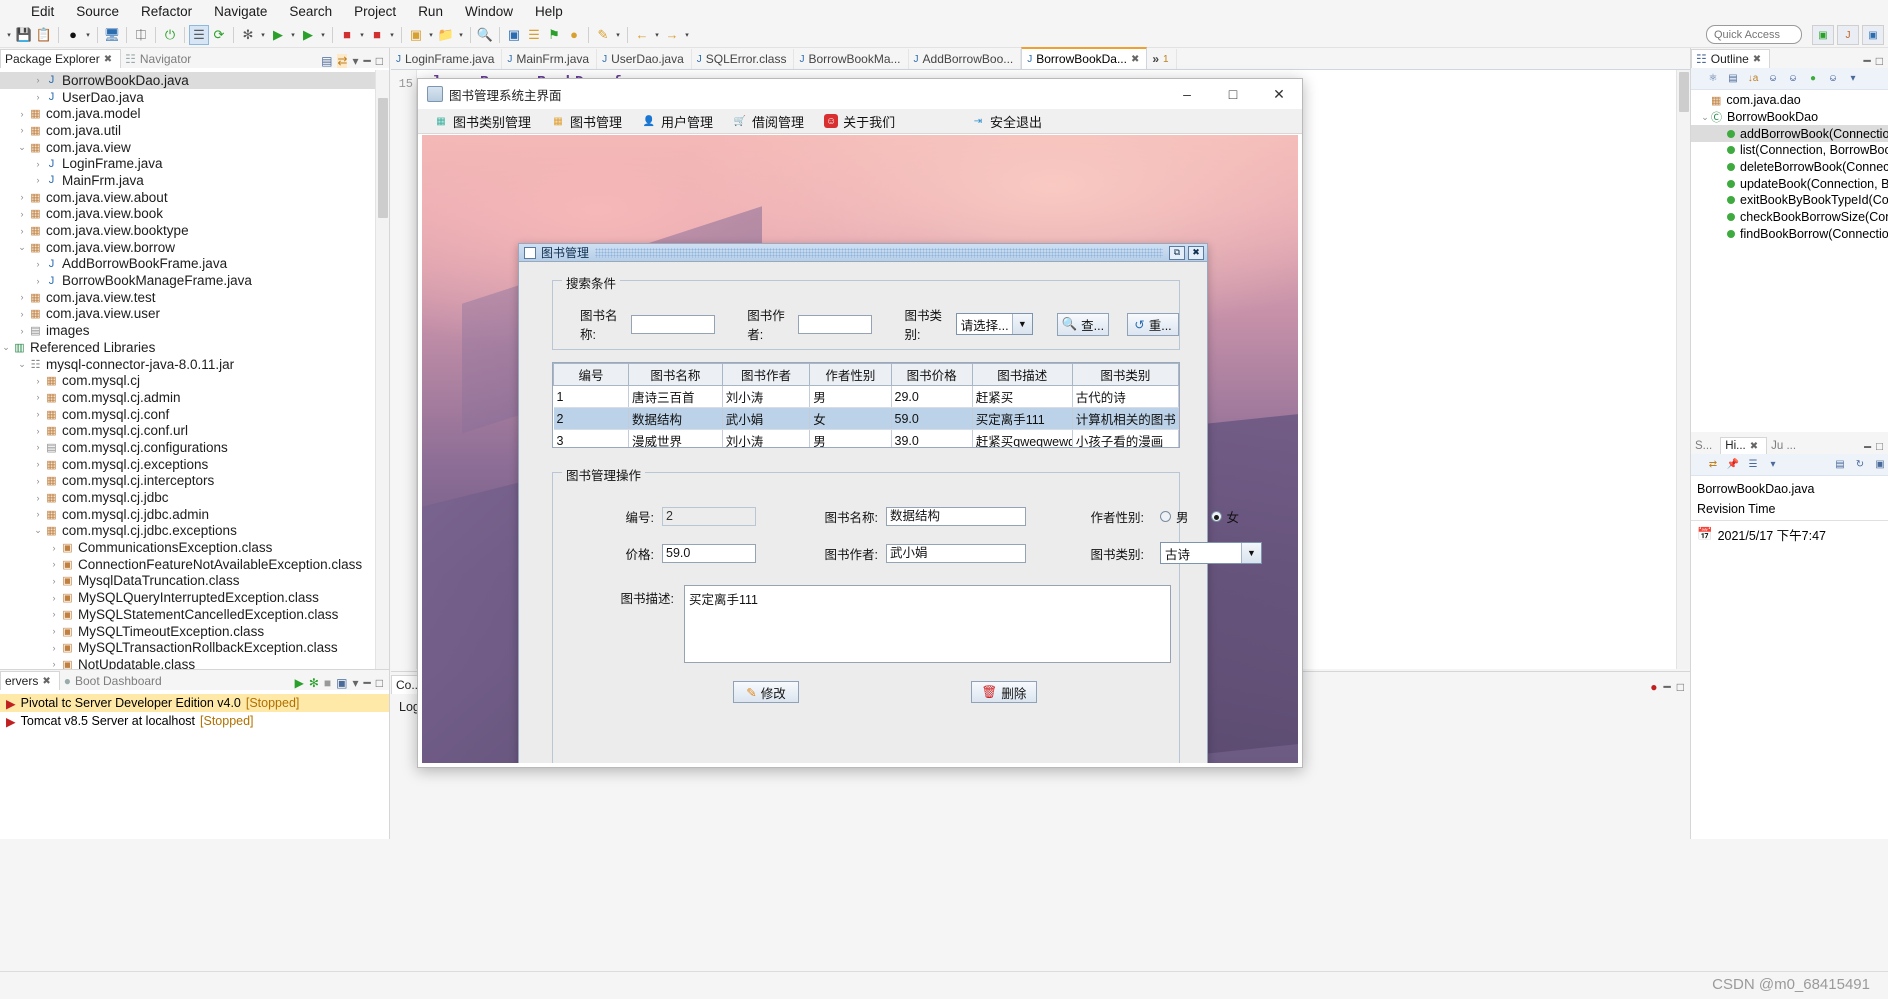  I want to click on previous-edit-icon: ✎, so click(603, 35).